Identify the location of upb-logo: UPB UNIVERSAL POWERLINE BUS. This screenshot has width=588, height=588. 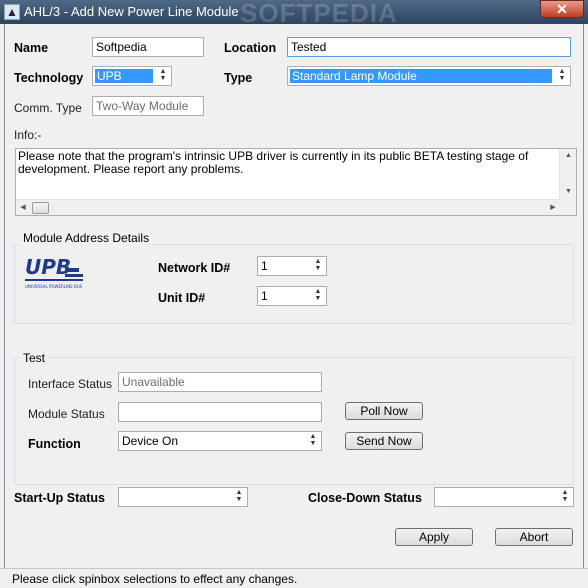
(56, 272).